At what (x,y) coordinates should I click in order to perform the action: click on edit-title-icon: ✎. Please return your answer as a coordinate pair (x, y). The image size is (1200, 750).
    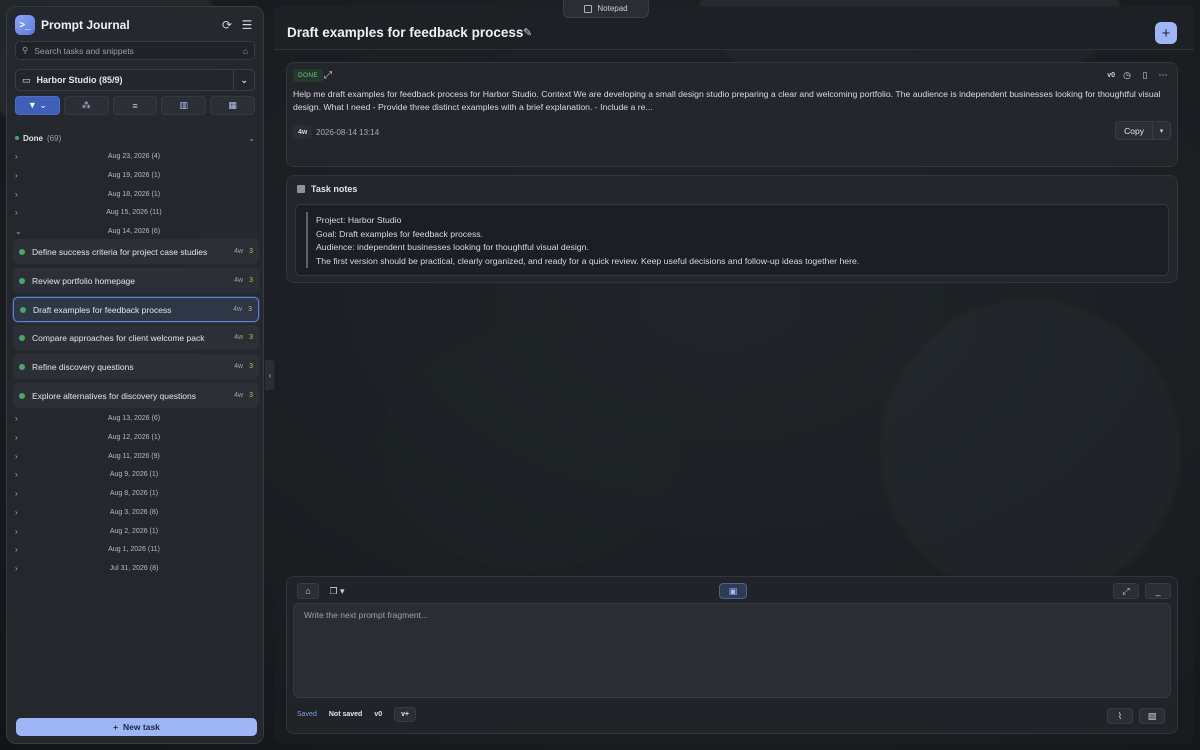
    Looking at the image, I should click on (527, 32).